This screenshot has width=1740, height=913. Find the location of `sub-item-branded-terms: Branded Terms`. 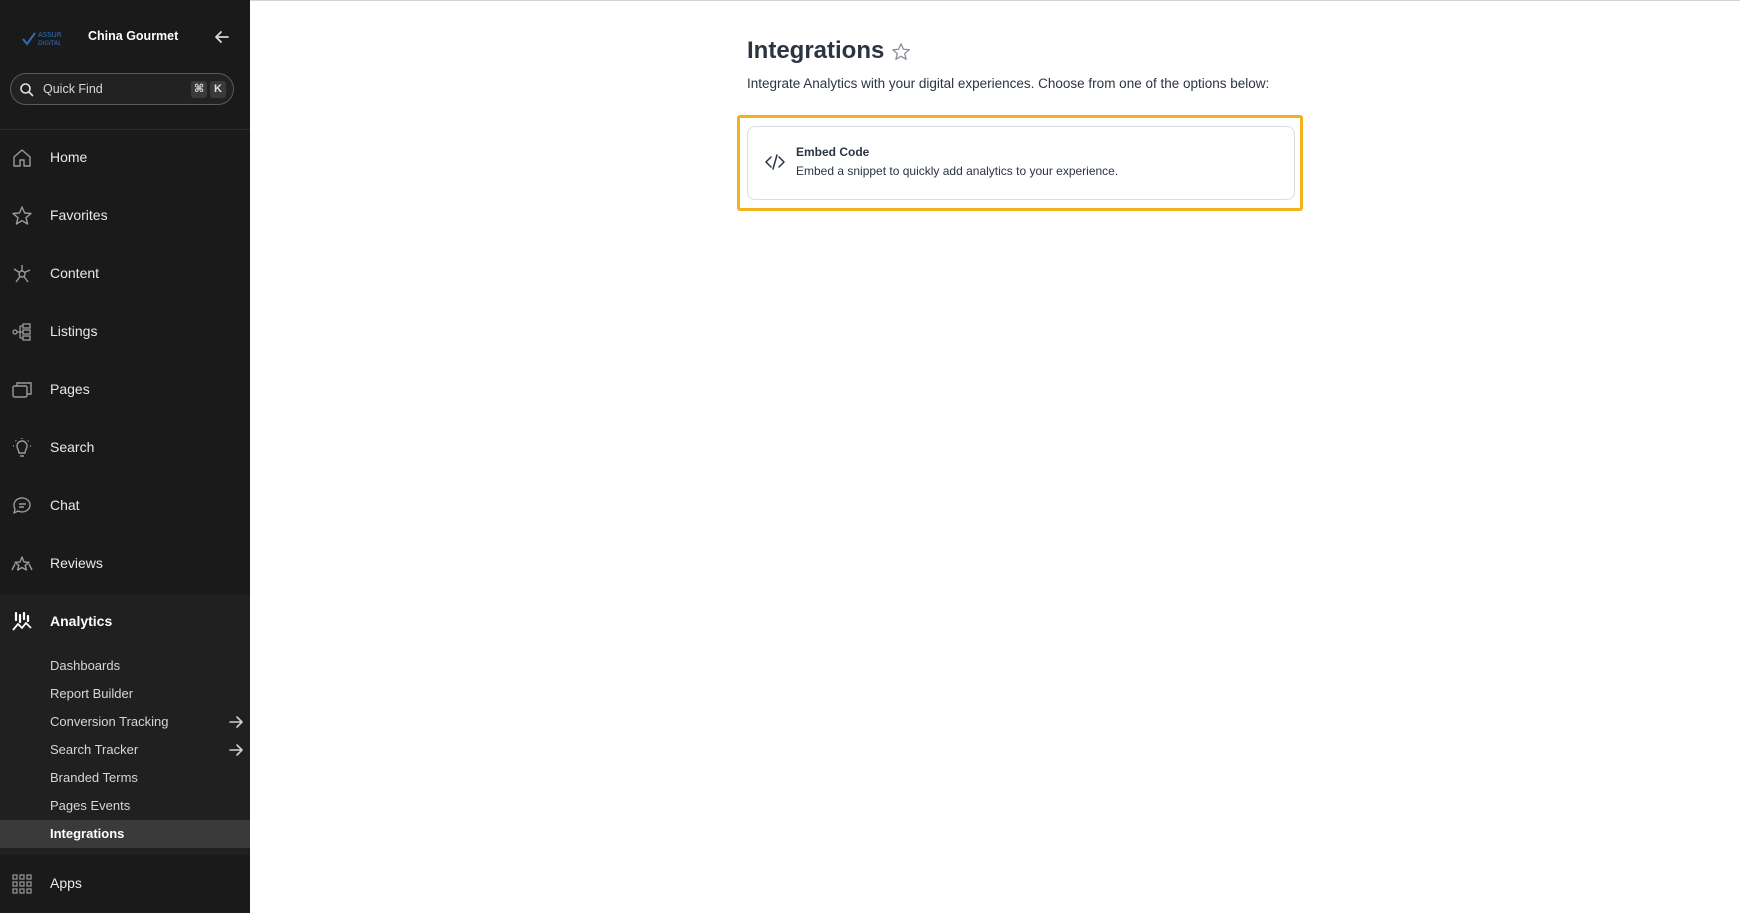

sub-item-branded-terms: Branded Terms is located at coordinates (125, 778).